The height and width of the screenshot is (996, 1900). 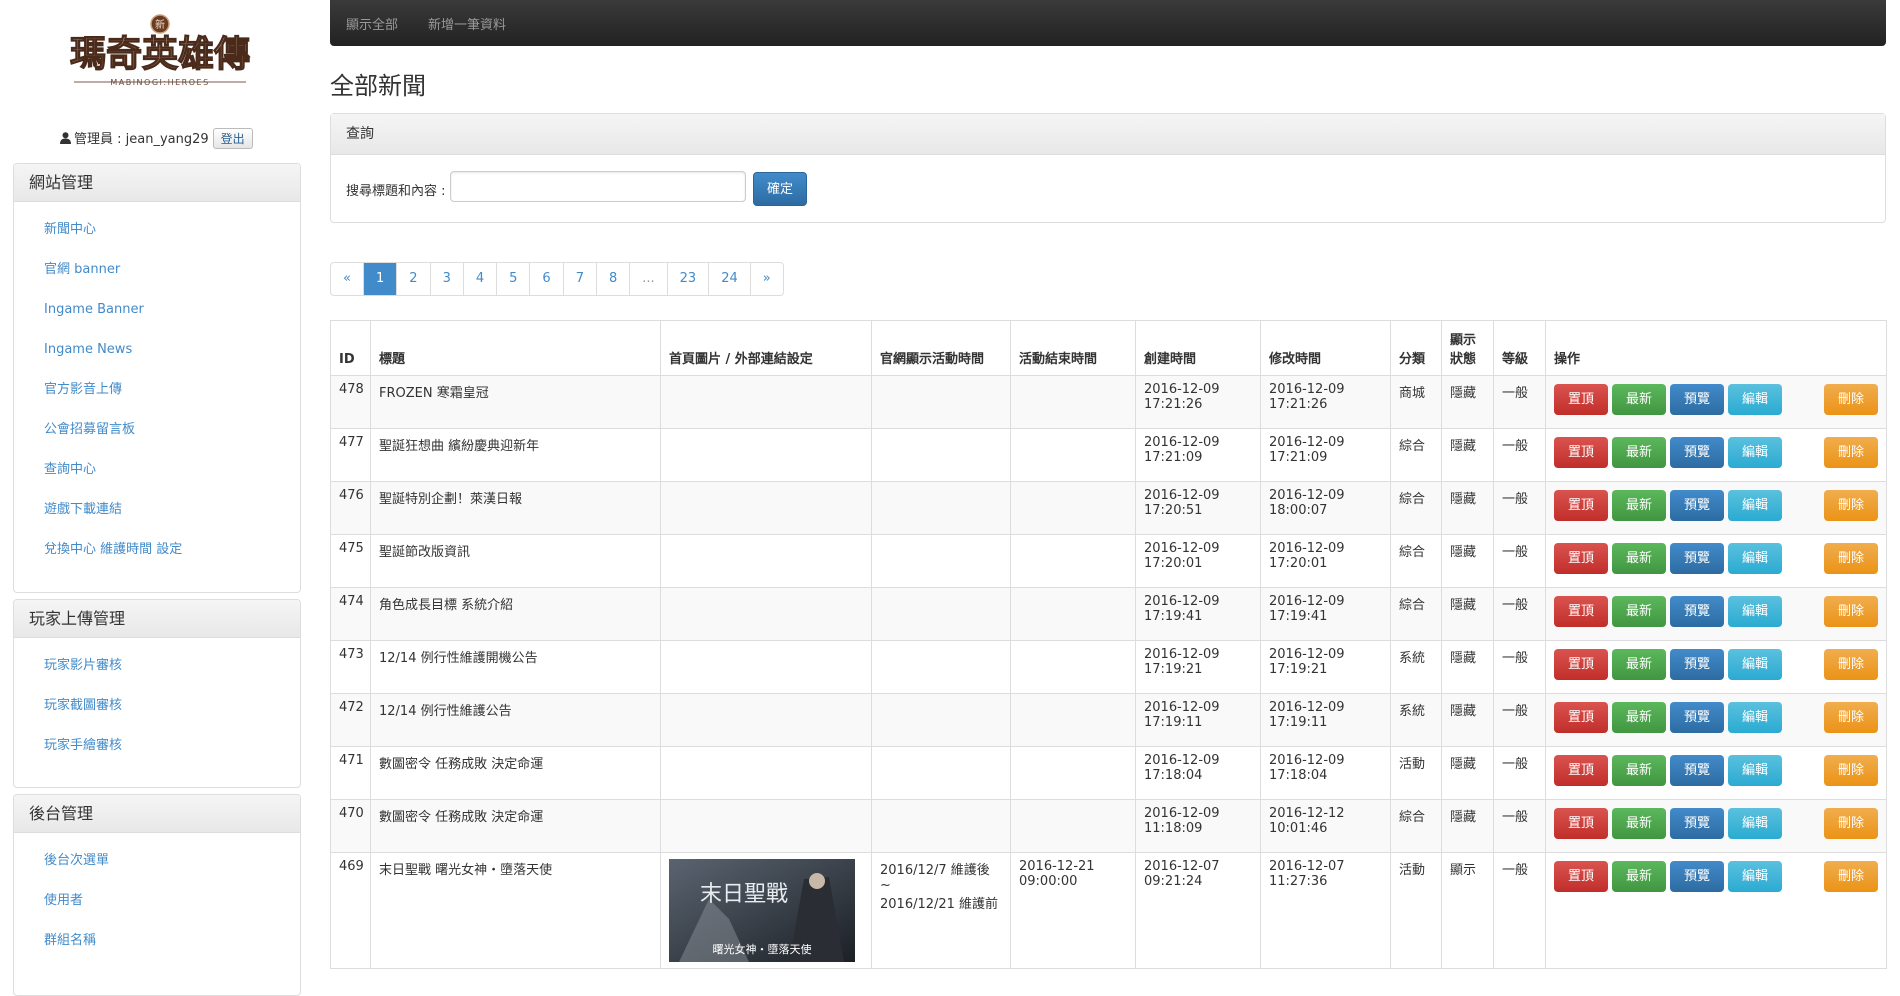 I want to click on cell-category: 系統, so click(x=1416, y=667).